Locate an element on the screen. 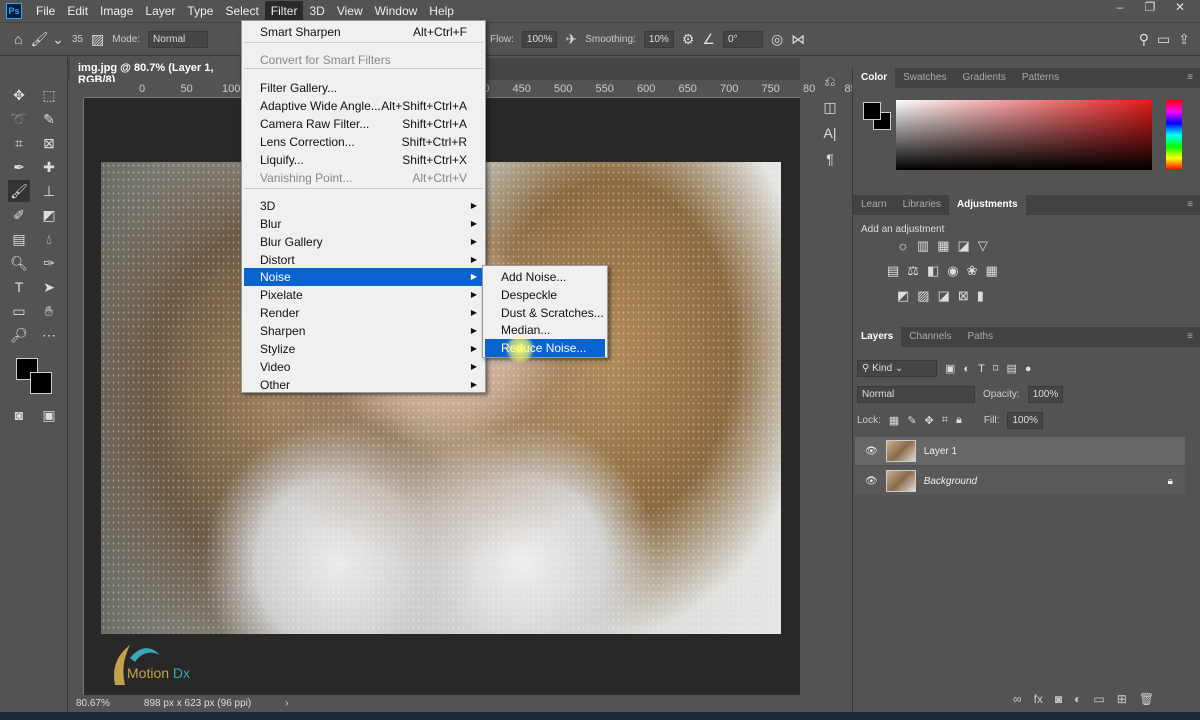 The width and height of the screenshot is (1200, 720). menu-edit: Edit is located at coordinates (77, 11).